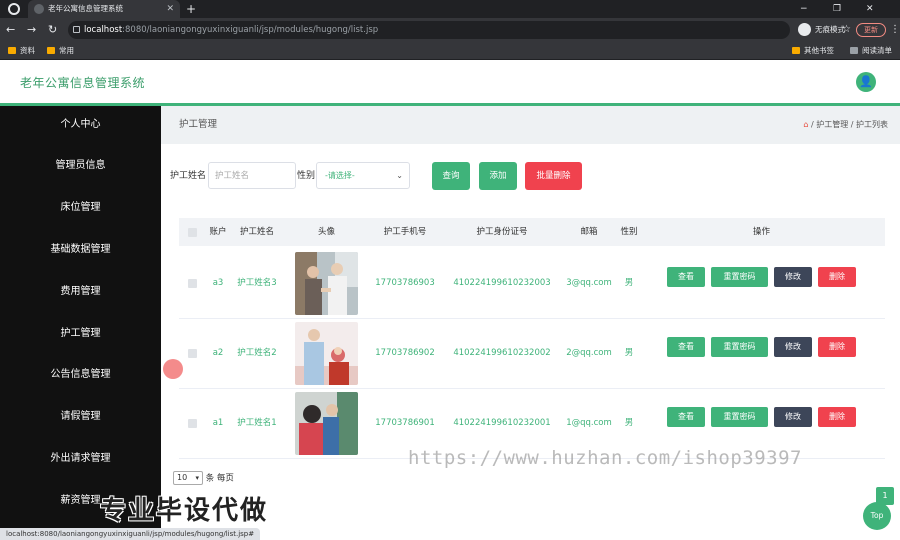 This screenshot has height=540, width=900. What do you see at coordinates (198, 124) in the screenshot?
I see `page-title: 护工管理` at bounding box center [198, 124].